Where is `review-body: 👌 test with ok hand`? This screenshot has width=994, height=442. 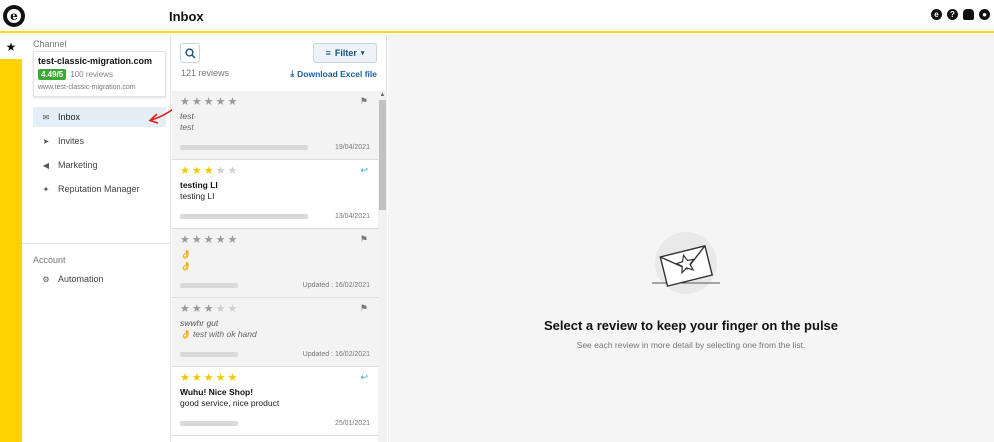
review-body: 👌 test with ok hand is located at coordinates (218, 334).